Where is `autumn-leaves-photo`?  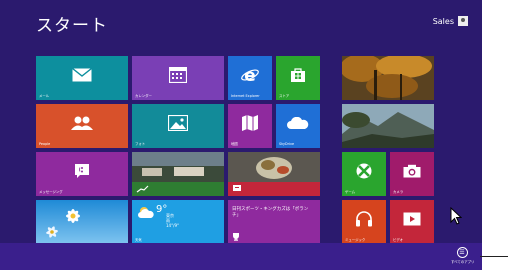
autumn-leaves-photo is located at coordinates (388, 78).